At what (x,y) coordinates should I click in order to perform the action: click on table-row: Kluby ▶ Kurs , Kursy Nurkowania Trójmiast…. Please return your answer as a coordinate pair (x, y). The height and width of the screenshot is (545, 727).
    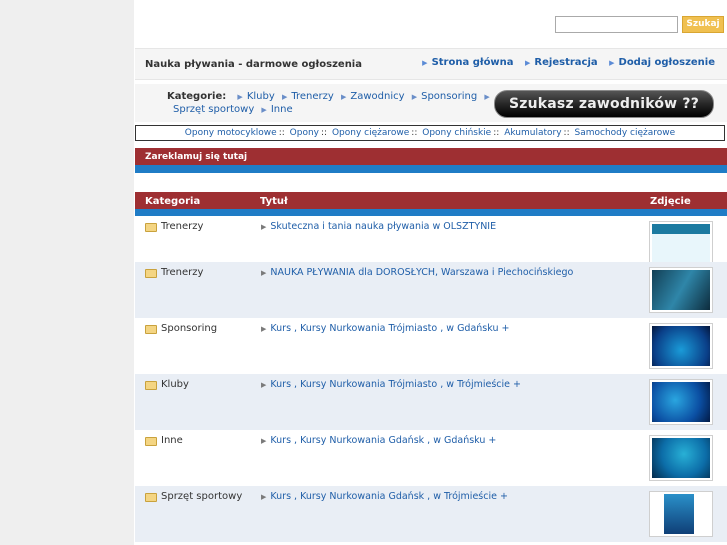
    Looking at the image, I should click on (431, 402).